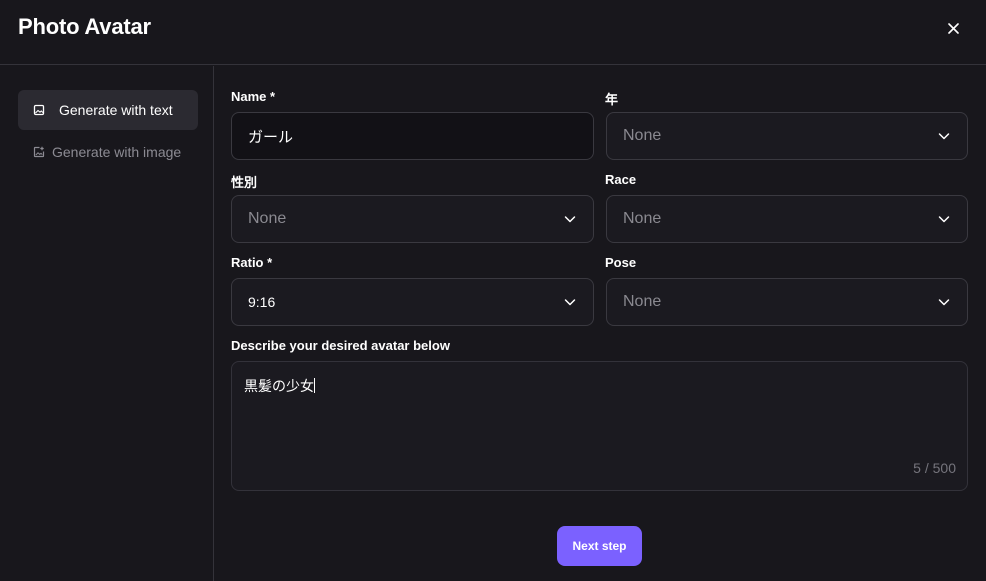 The image size is (986, 581). Describe the element at coordinates (621, 262) in the screenshot. I see `pose-label: Pose` at that location.